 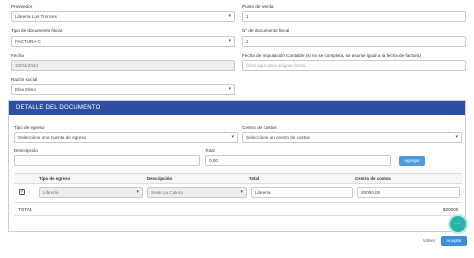 I want to click on tipo-doc-select: FACTURA C, so click(x=123, y=41).